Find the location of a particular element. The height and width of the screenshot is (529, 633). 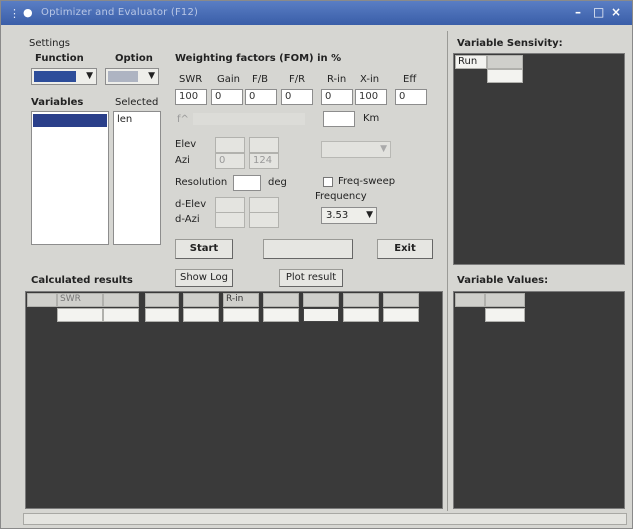

values-row-cell is located at coordinates (505, 315).